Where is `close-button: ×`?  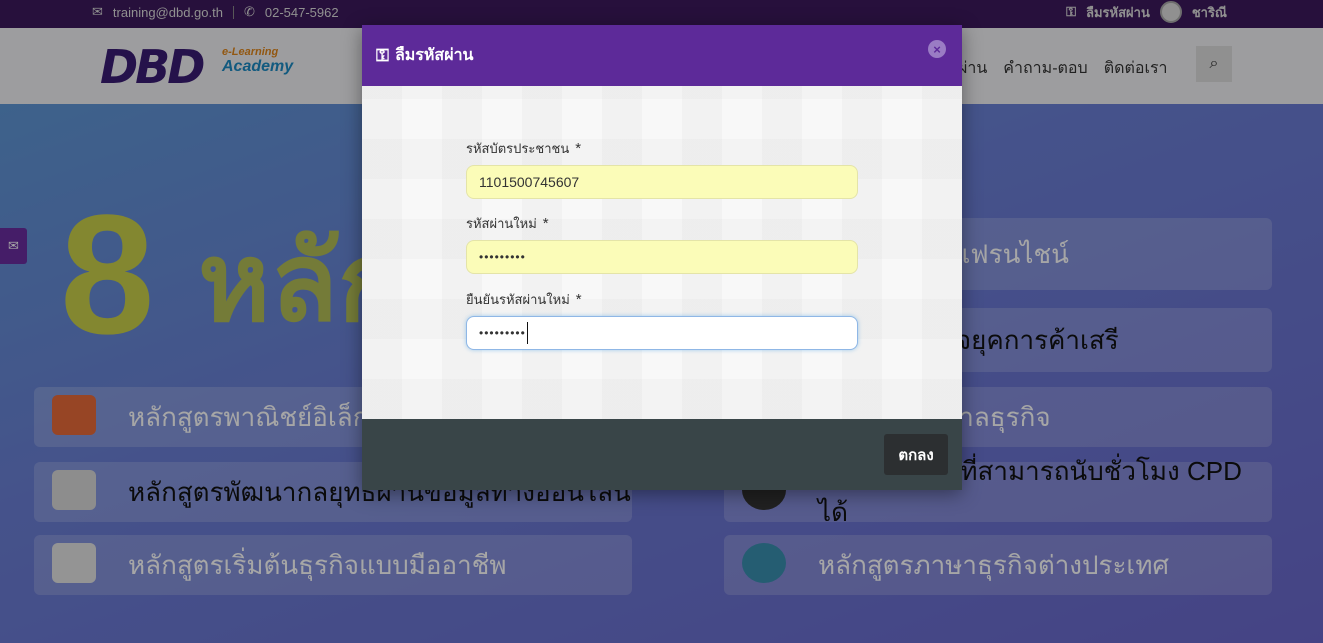 close-button: × is located at coordinates (937, 49).